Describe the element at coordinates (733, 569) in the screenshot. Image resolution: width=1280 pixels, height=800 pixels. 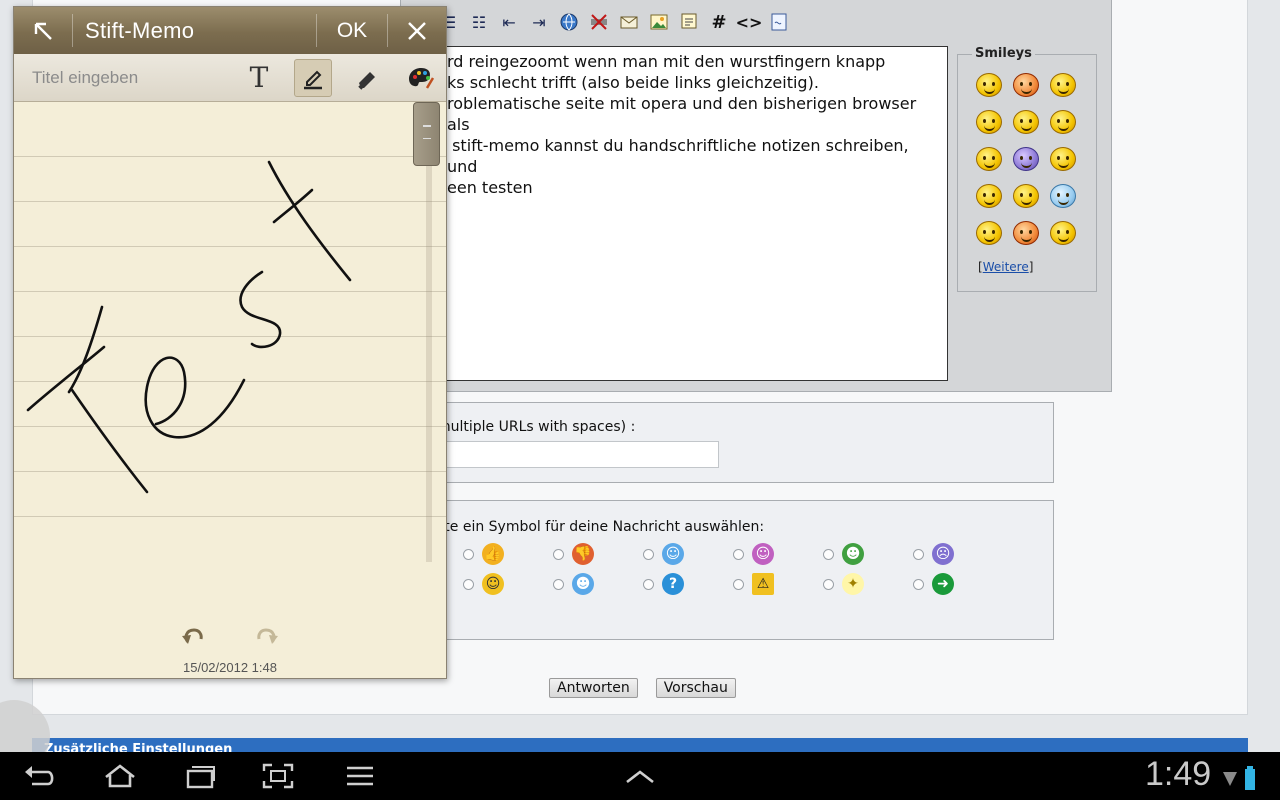
I see `post-icon-grid: 👍 👎 ☺ ☺ ☻ ☹ ☺ ☻ ? ⚠ ✦ ➜` at that location.